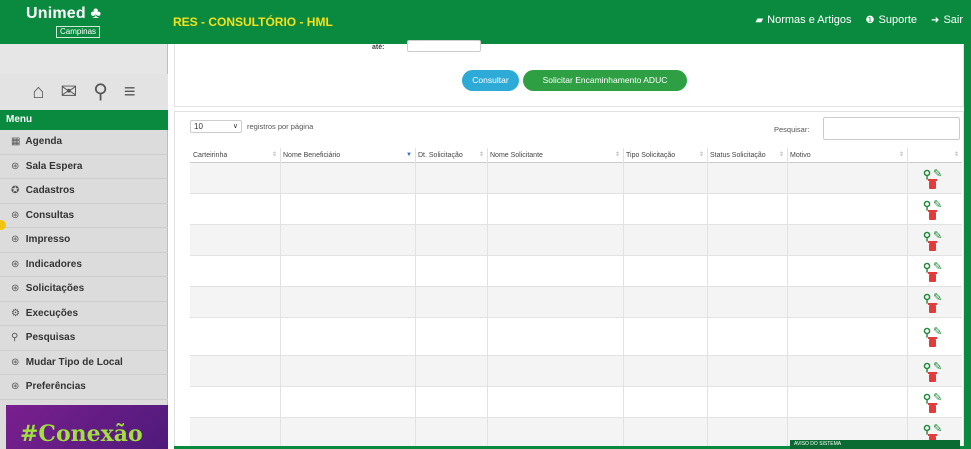 This screenshot has width=971, height=449. Describe the element at coordinates (84, 142) in the screenshot. I see `sidebar-item-agenda: ▦ Agenda` at that location.